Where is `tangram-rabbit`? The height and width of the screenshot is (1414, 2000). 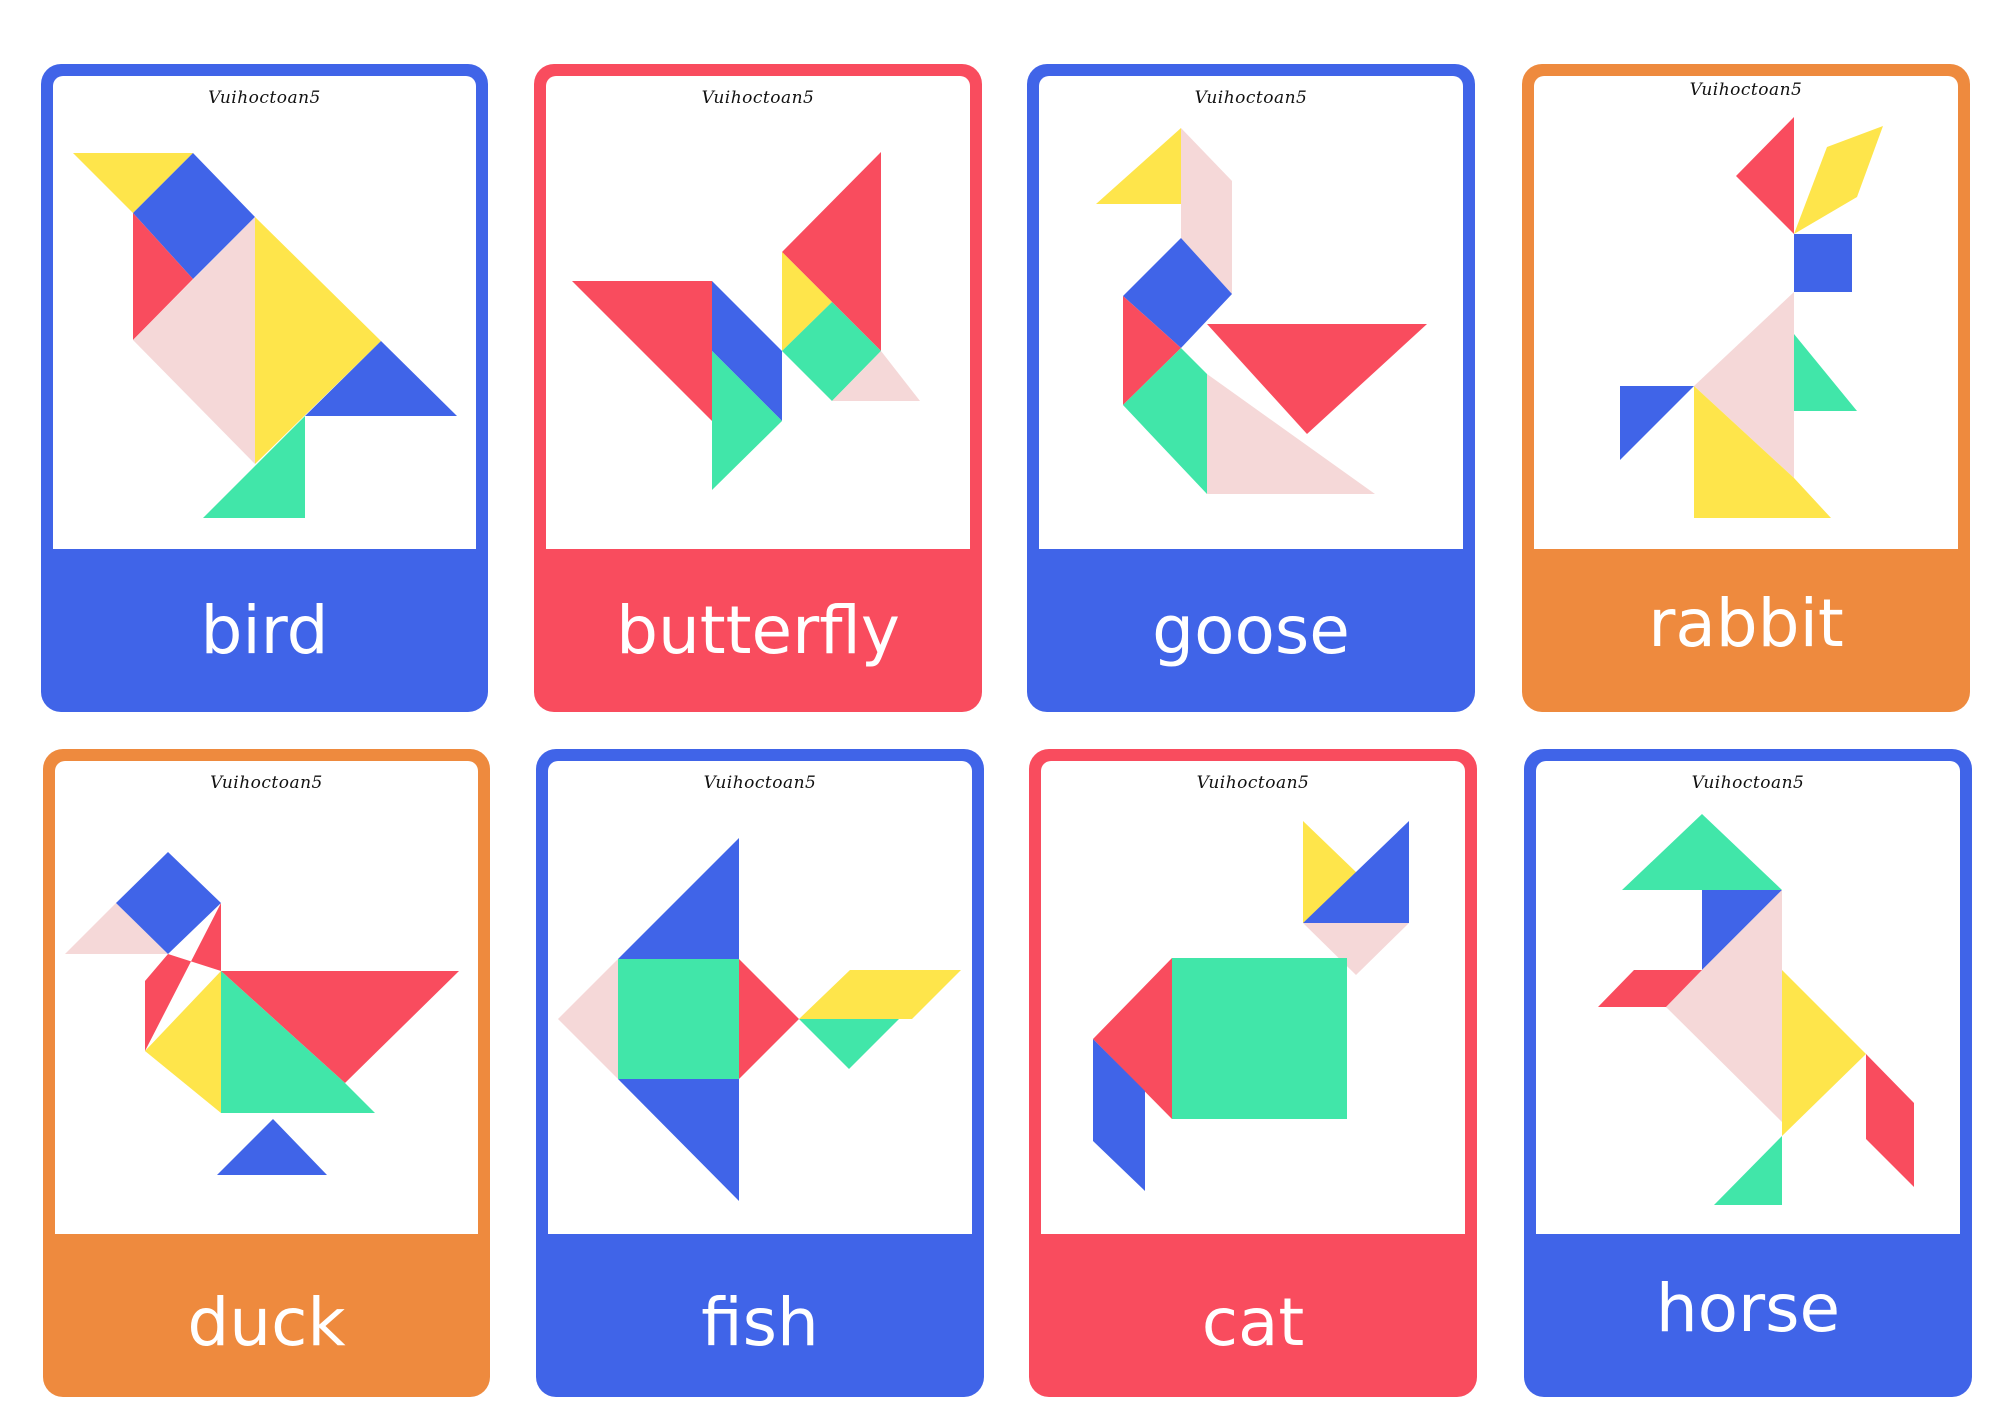 tangram-rabbit is located at coordinates (1751, 317).